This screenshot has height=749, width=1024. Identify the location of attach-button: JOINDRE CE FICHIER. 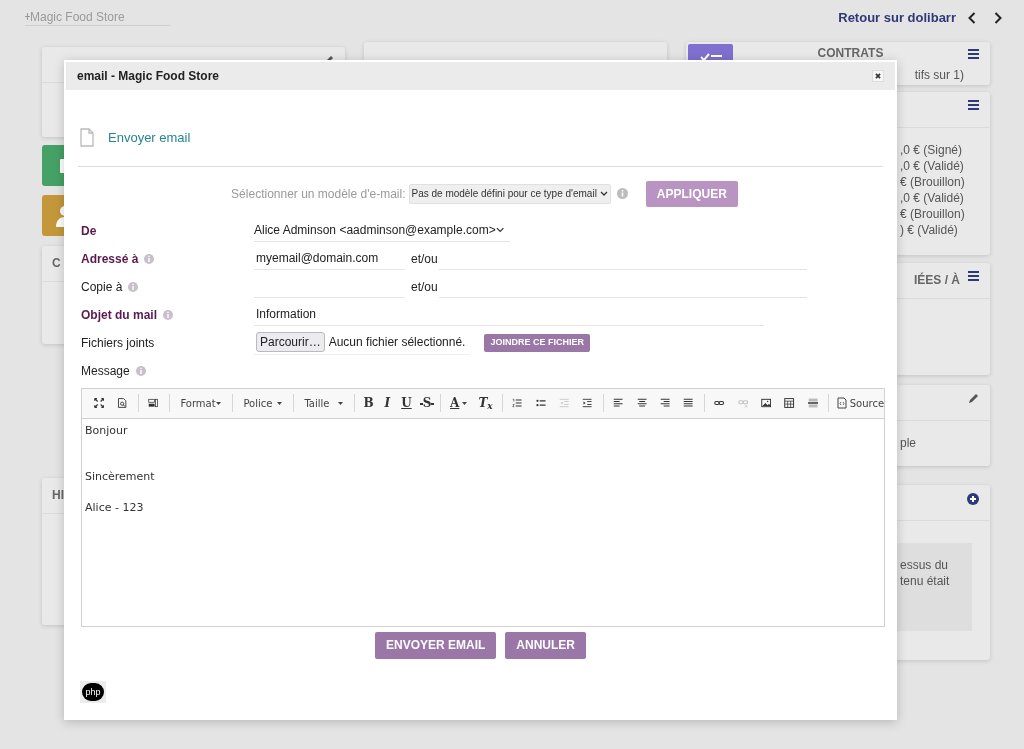
(537, 342).